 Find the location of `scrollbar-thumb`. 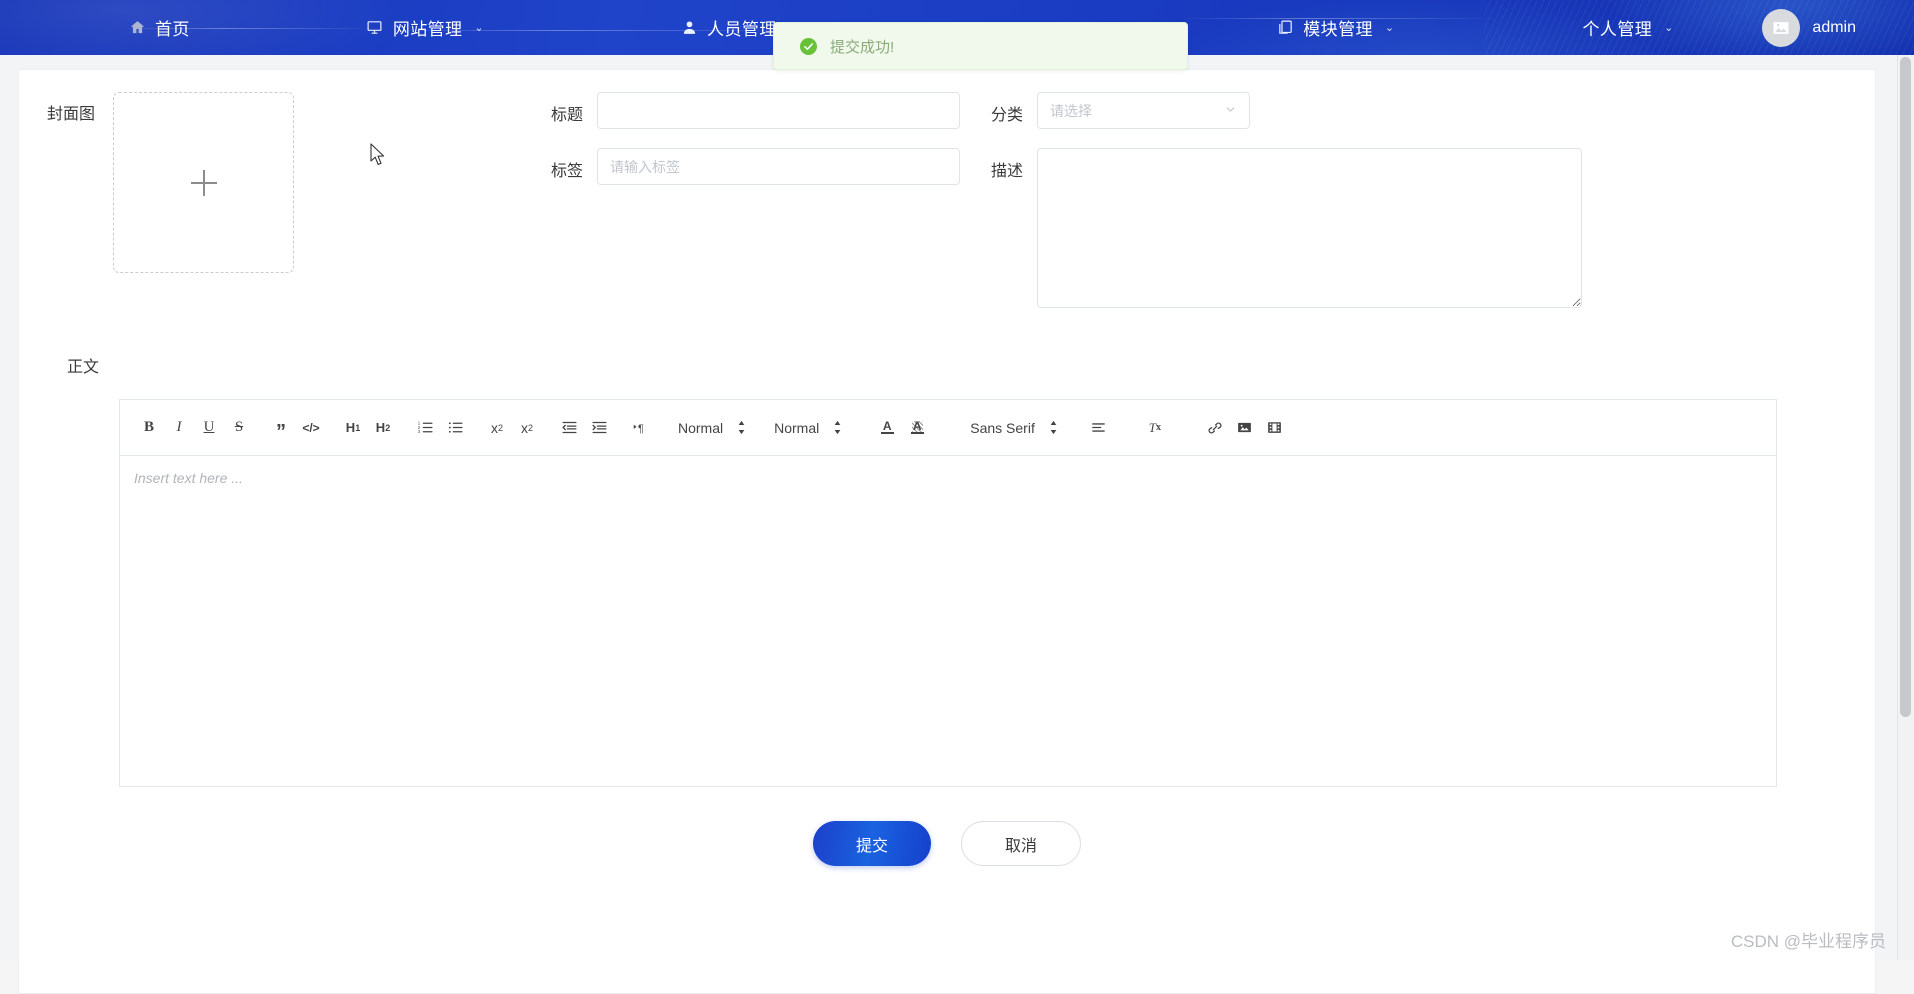

scrollbar-thumb is located at coordinates (1905, 387).